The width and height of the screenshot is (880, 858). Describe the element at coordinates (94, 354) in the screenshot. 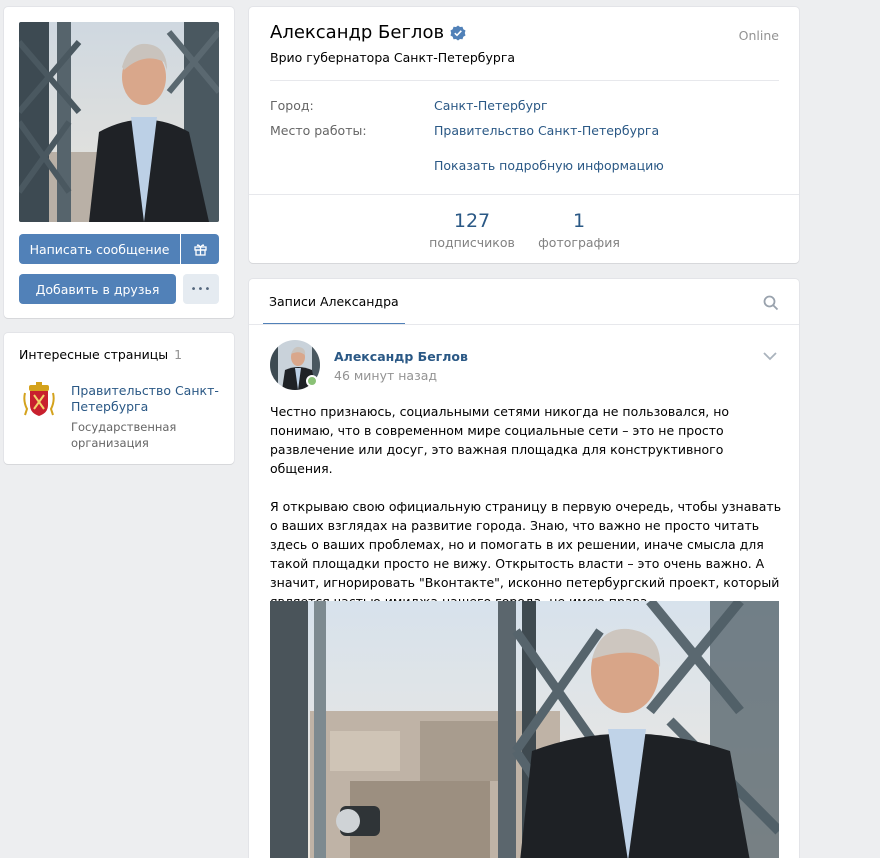

I see `interesting-pages-title: Интересные страницы` at that location.